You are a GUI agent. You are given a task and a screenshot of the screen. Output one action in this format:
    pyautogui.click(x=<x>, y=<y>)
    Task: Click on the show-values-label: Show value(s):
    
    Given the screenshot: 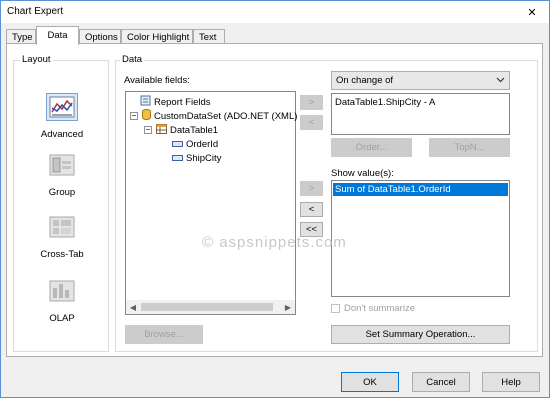 What is the action you would take?
    pyautogui.click(x=362, y=173)
    